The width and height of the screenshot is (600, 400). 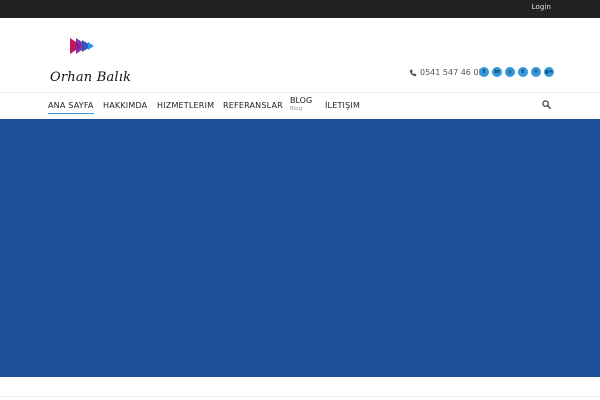 I want to click on nav-item-referanslar: REFERANSLAR, so click(x=253, y=105).